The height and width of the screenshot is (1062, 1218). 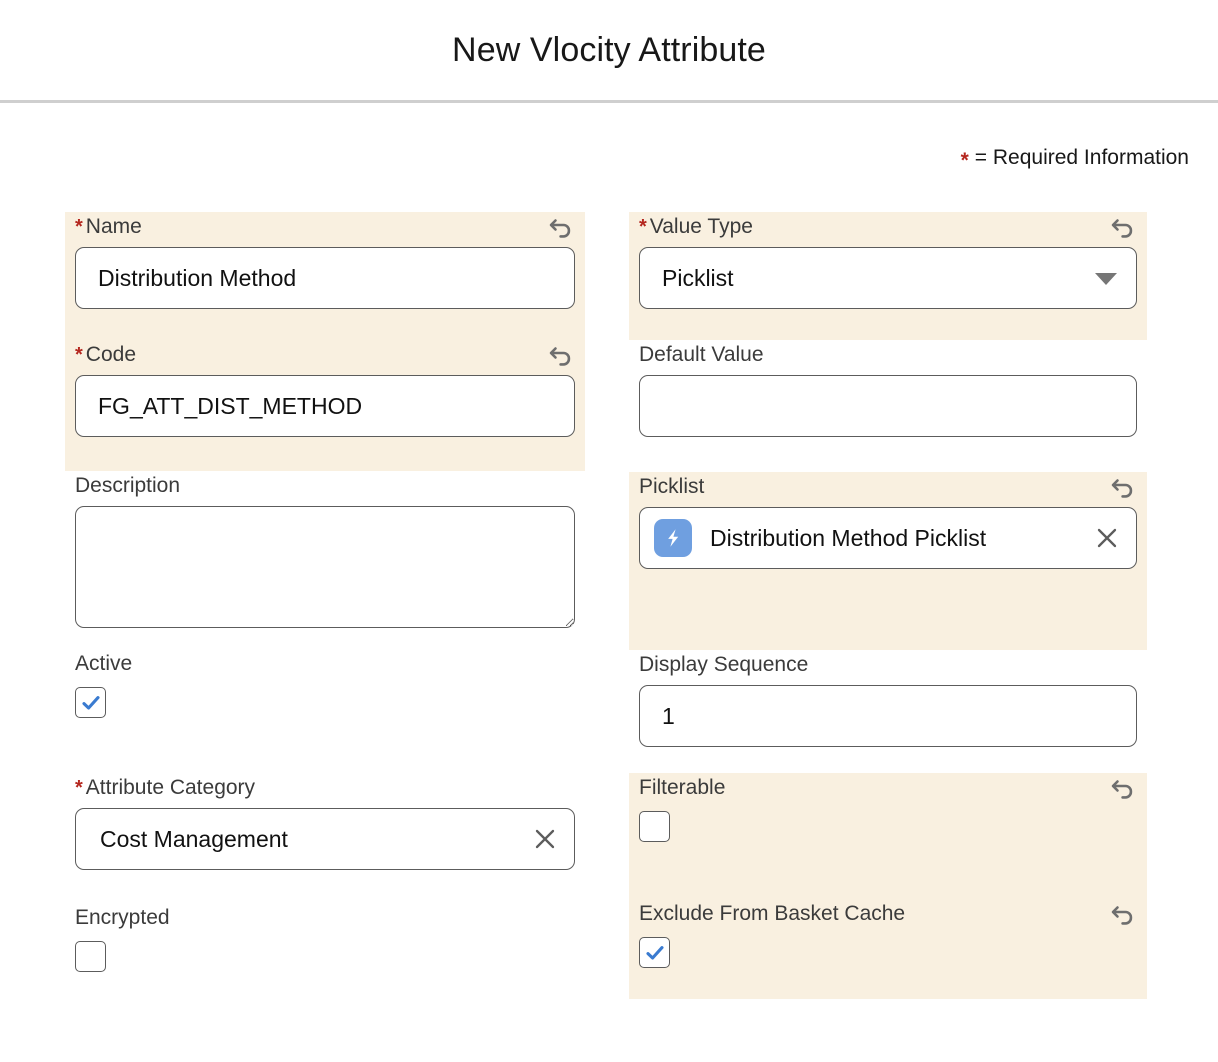 I want to click on picklist-lookup: Distribution Method Picklist, so click(x=888, y=538).